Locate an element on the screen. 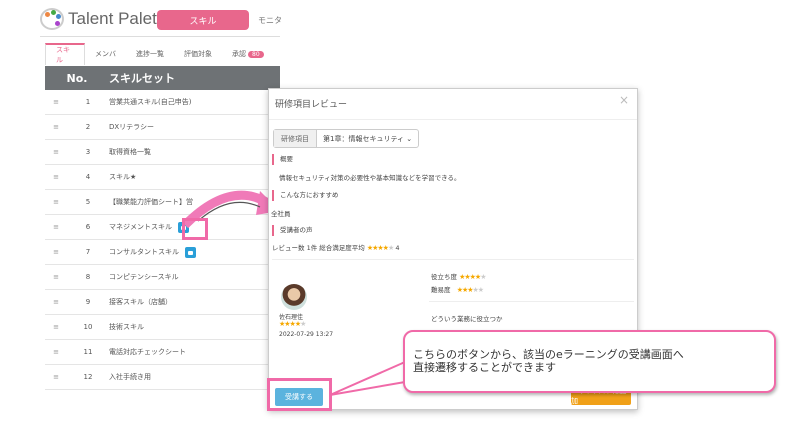 This screenshot has width=799, height=446. row-no: 4 is located at coordinates (88, 177).